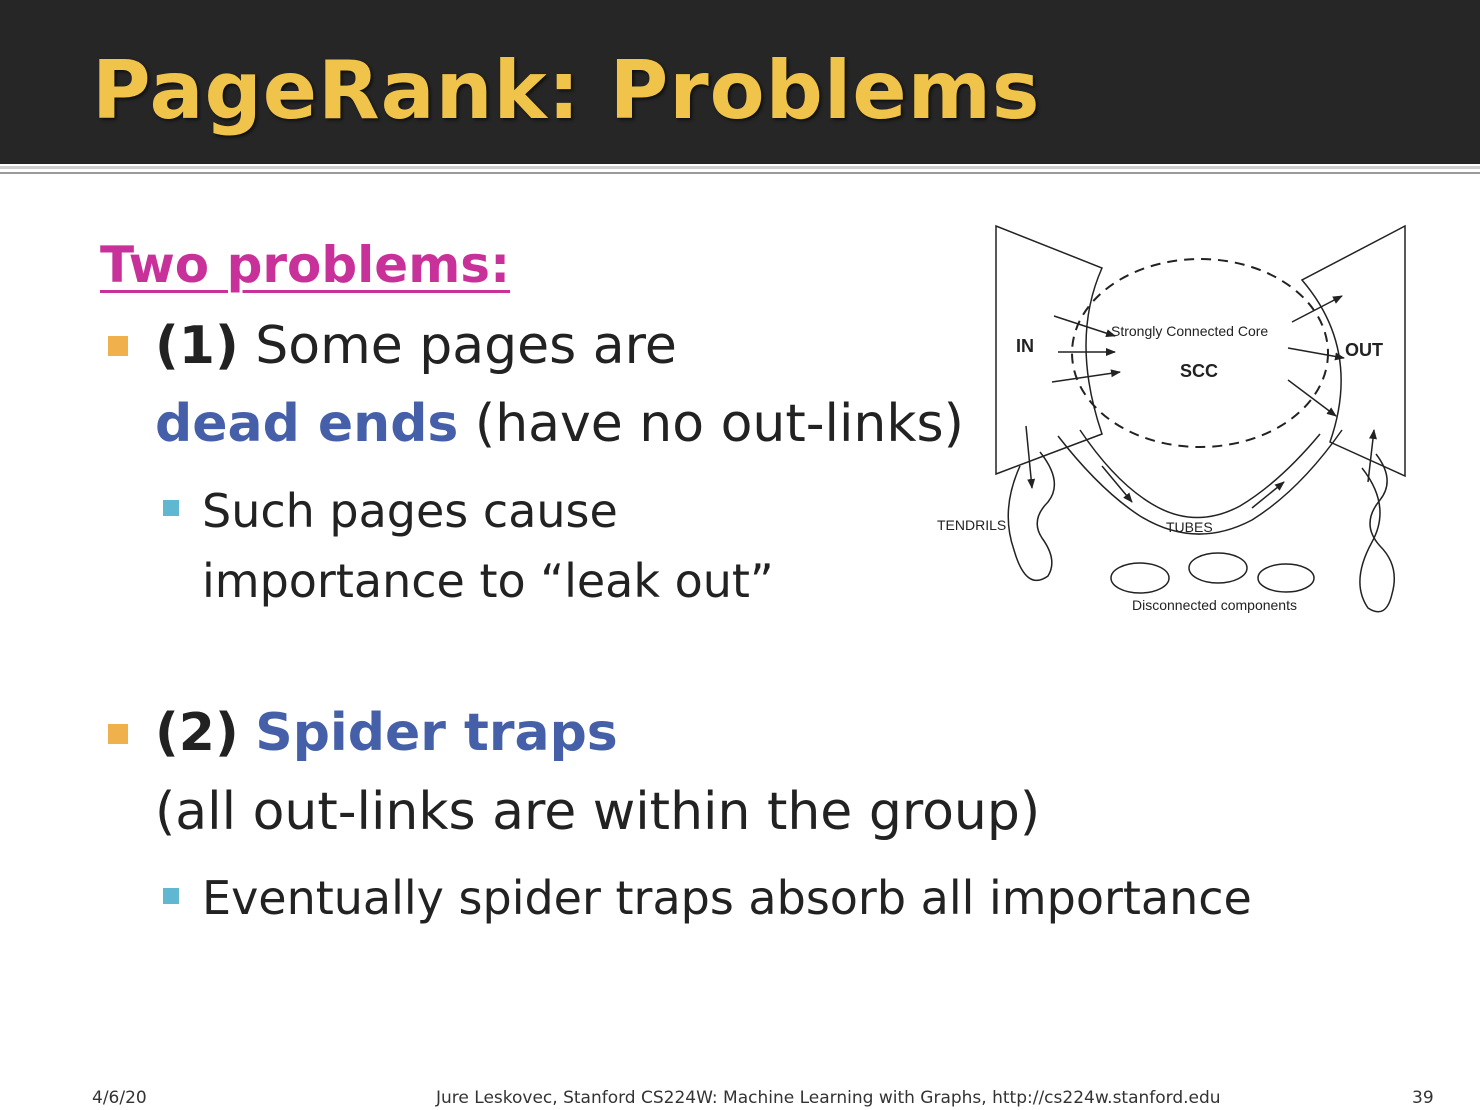 This screenshot has height=1110, width=1480. I want to click on left-tendril, so click(1031, 516).